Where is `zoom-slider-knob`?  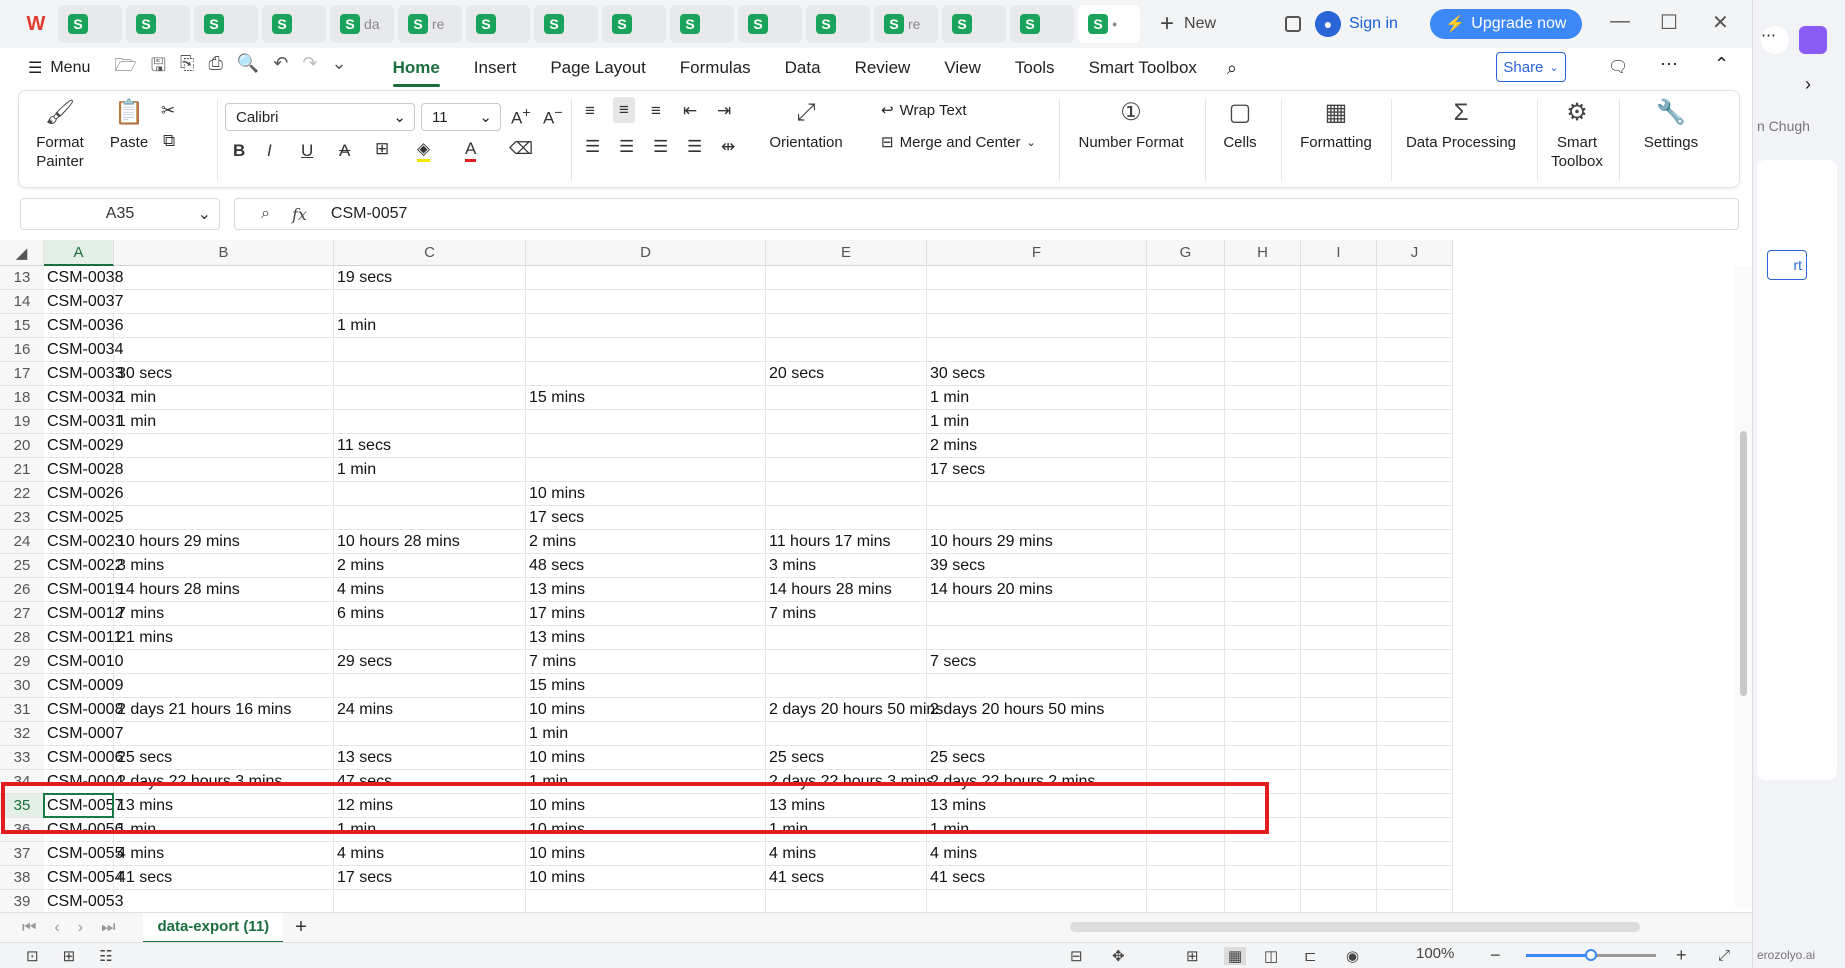
zoom-slider-knob is located at coordinates (1591, 955).